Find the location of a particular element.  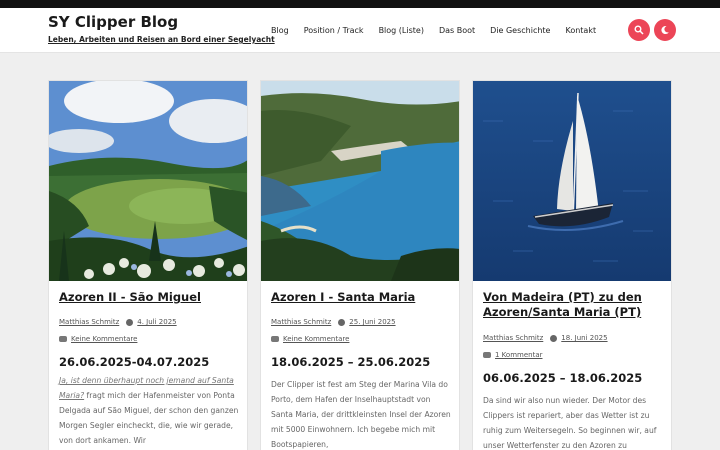

search-button is located at coordinates (639, 30).